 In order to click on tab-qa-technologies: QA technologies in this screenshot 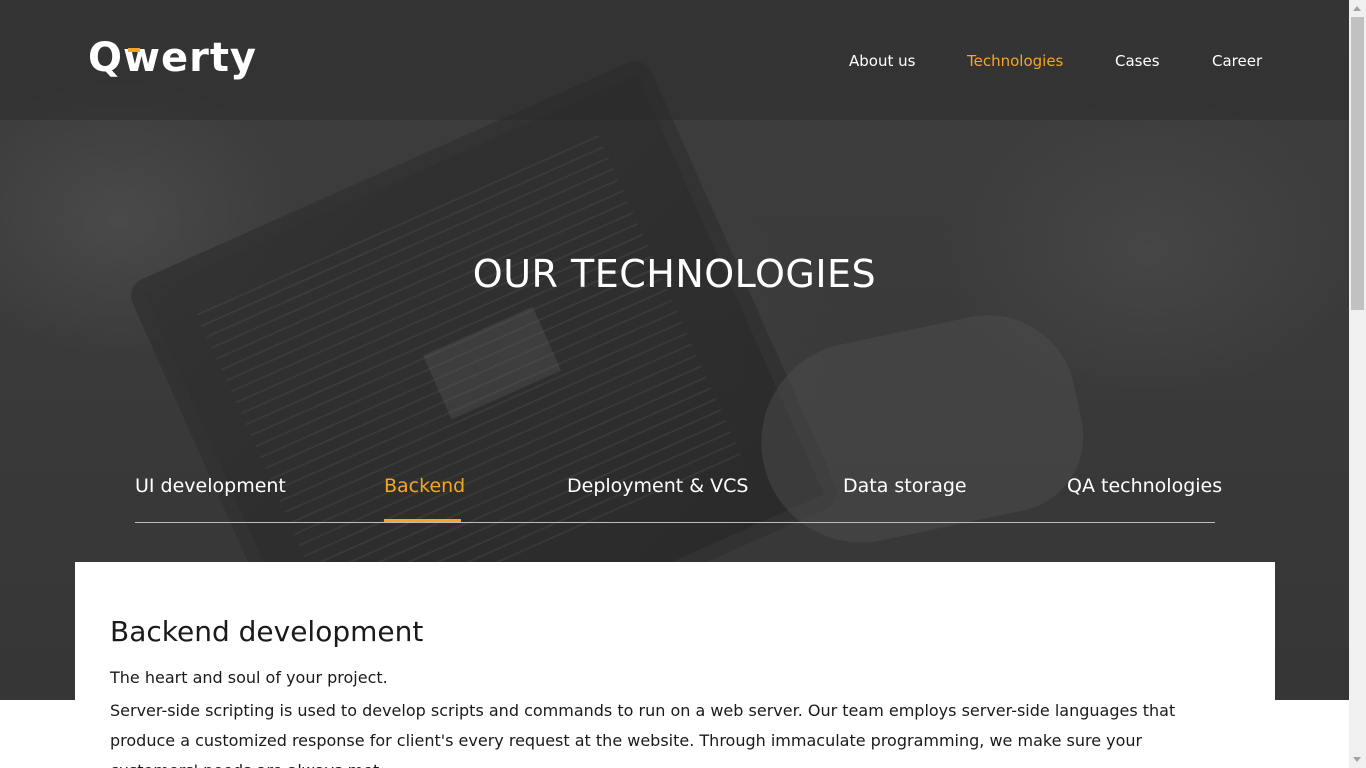, I will do `click(1144, 486)`.